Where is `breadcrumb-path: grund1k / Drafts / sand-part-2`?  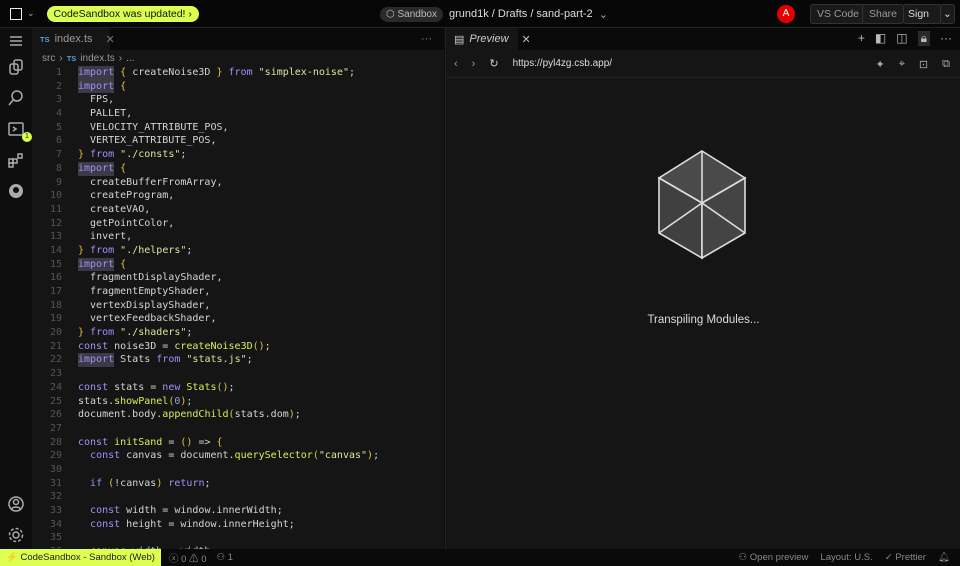
breadcrumb-path: grund1k / Drafts / sand-part-2 is located at coordinates (521, 14).